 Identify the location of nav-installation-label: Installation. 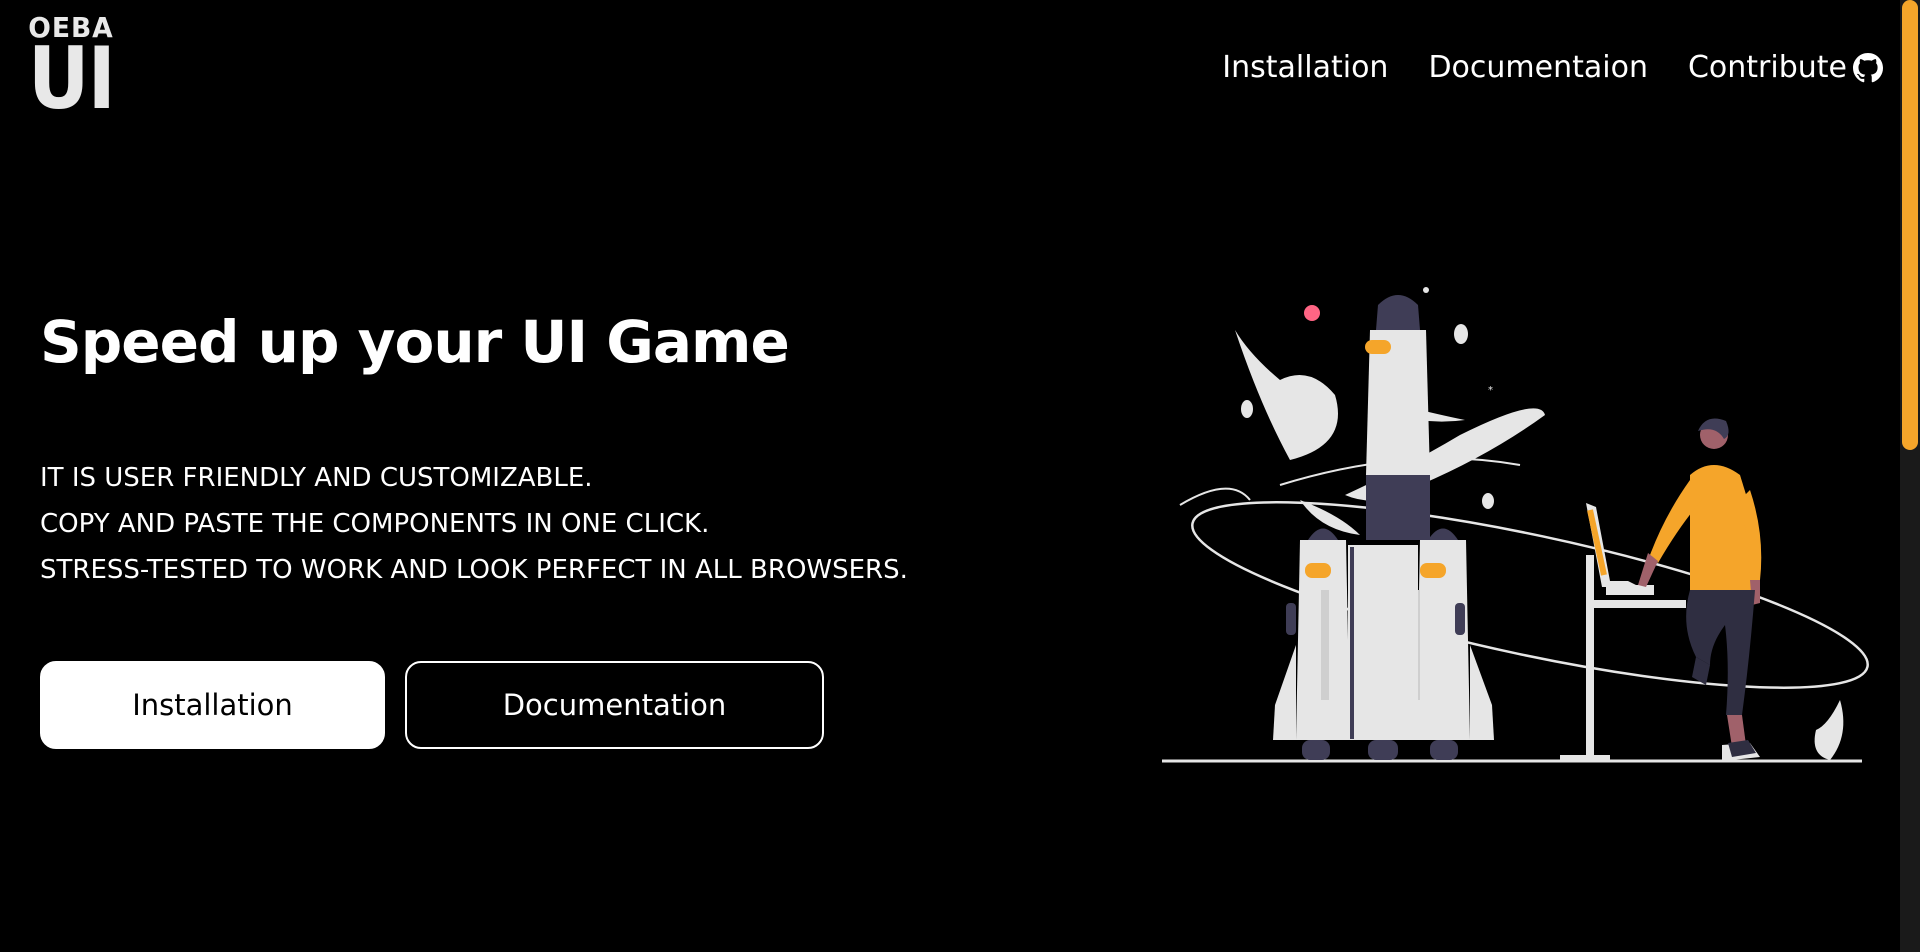
(1305, 67).